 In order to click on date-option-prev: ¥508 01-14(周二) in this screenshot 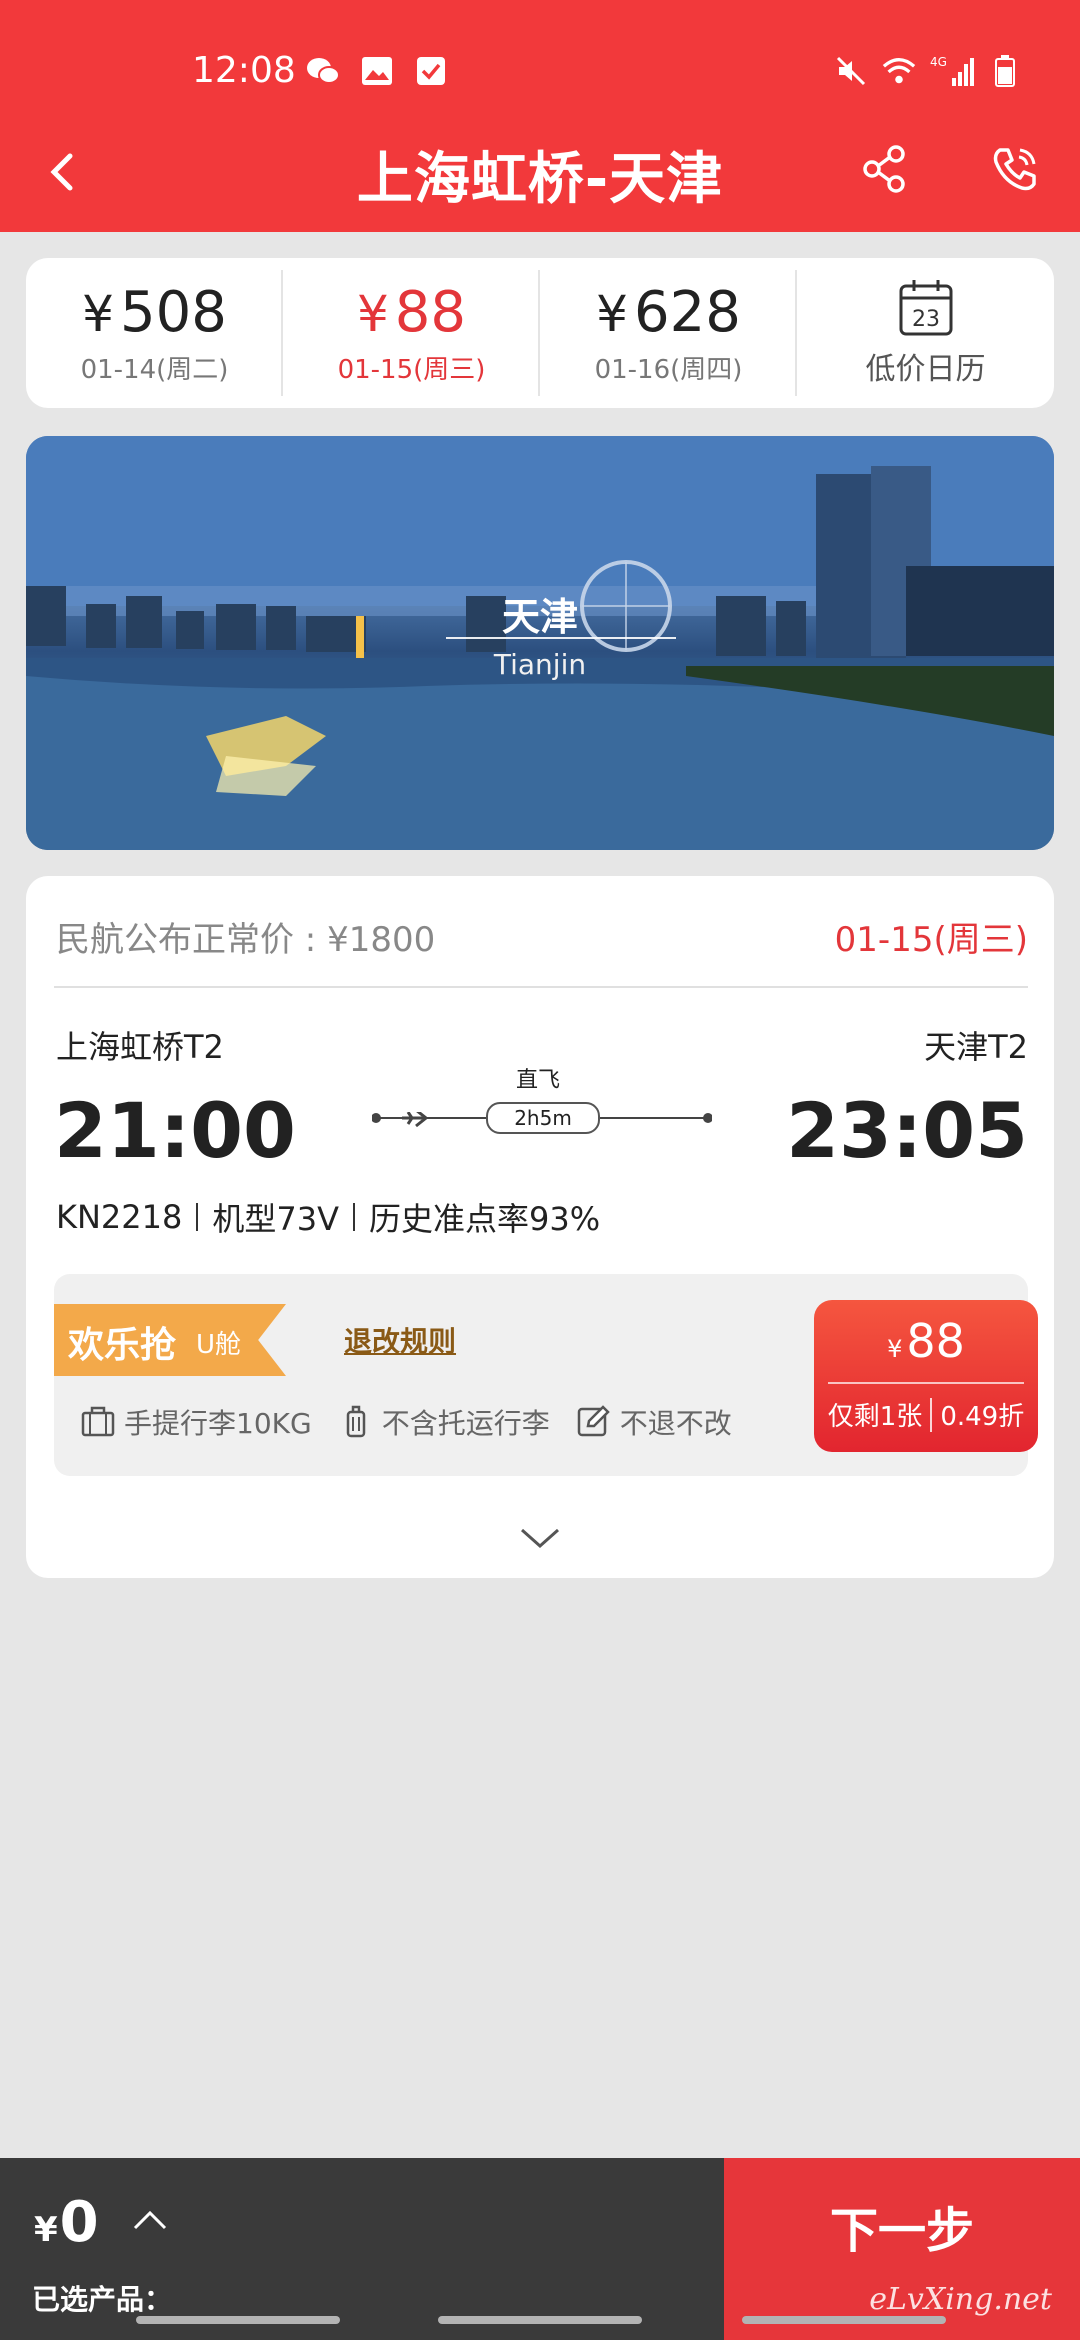, I will do `click(154, 333)`.